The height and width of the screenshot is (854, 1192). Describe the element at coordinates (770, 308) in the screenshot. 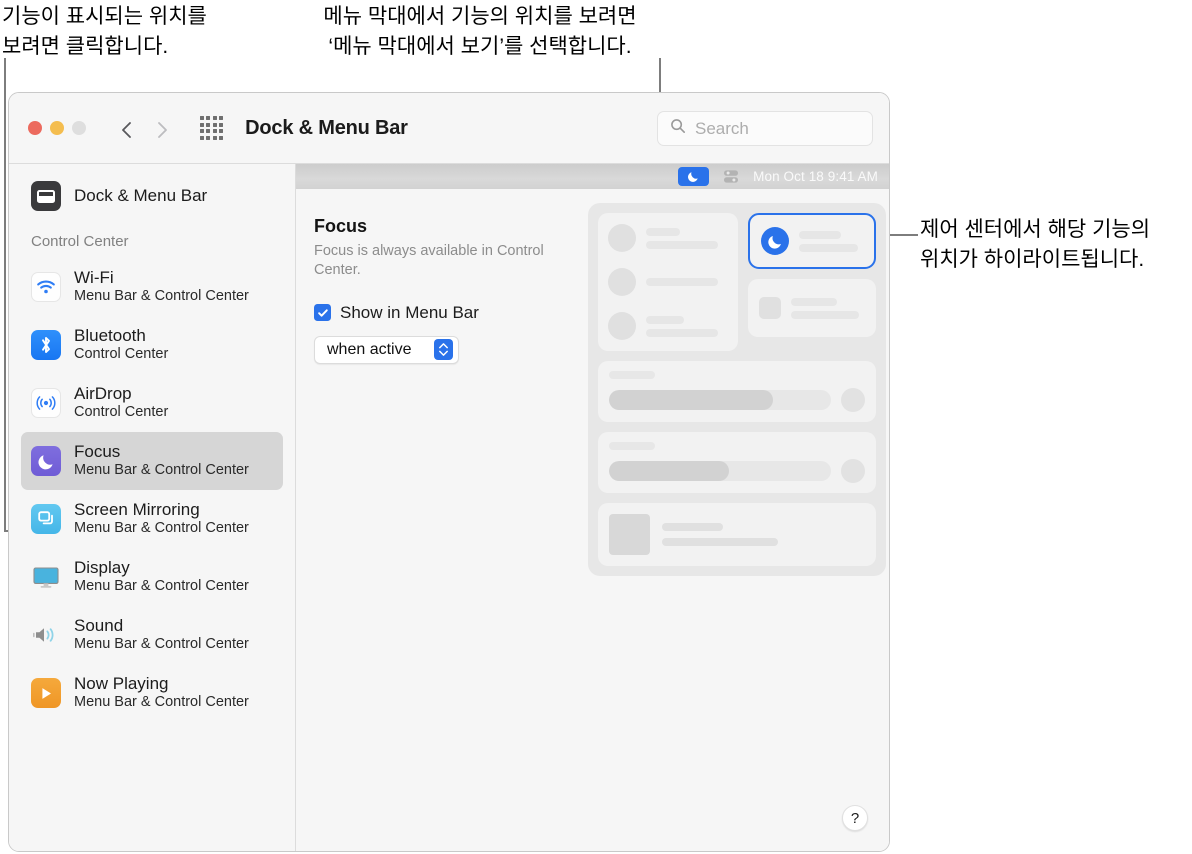

I see `placeholder-square-icon` at that location.